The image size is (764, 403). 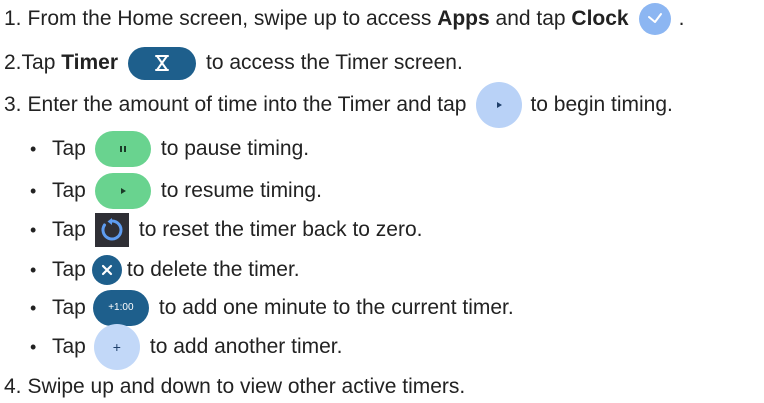 I want to click on pause-icon, so click(x=122, y=149).